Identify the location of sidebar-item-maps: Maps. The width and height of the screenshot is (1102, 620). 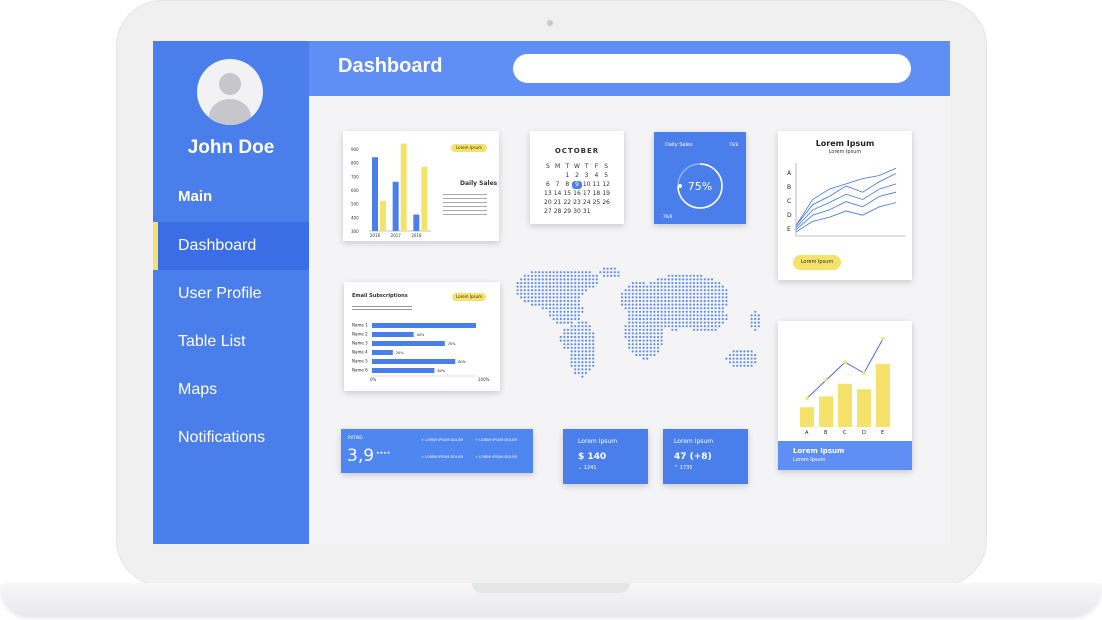
(231, 390).